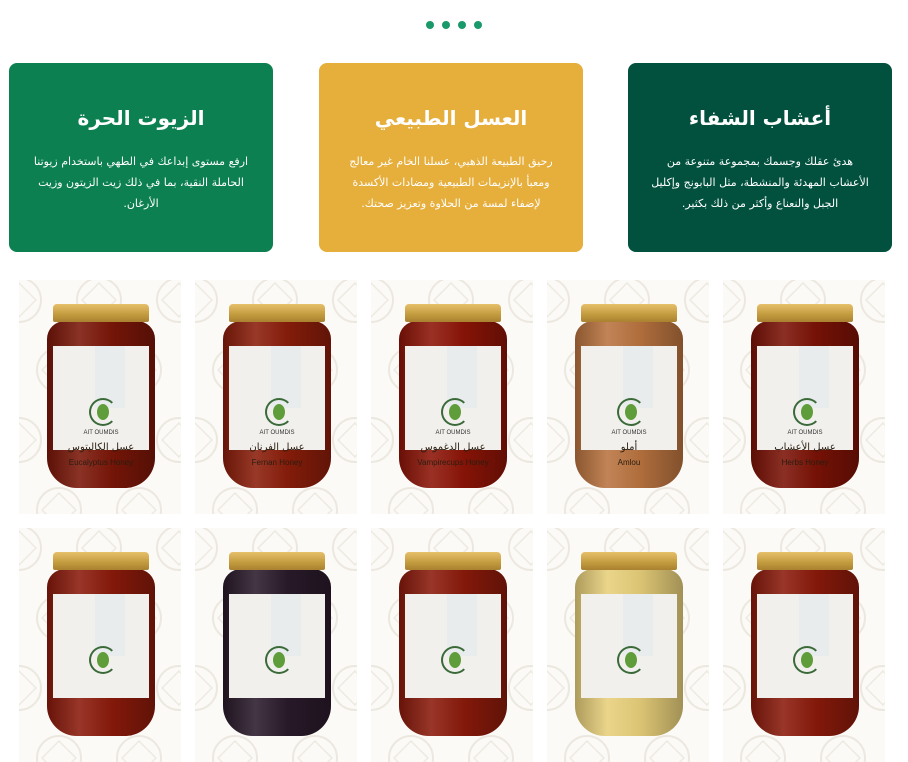 The height and width of the screenshot is (762, 908). What do you see at coordinates (629, 447) in the screenshot?
I see `product-name-ar: أملو` at bounding box center [629, 447].